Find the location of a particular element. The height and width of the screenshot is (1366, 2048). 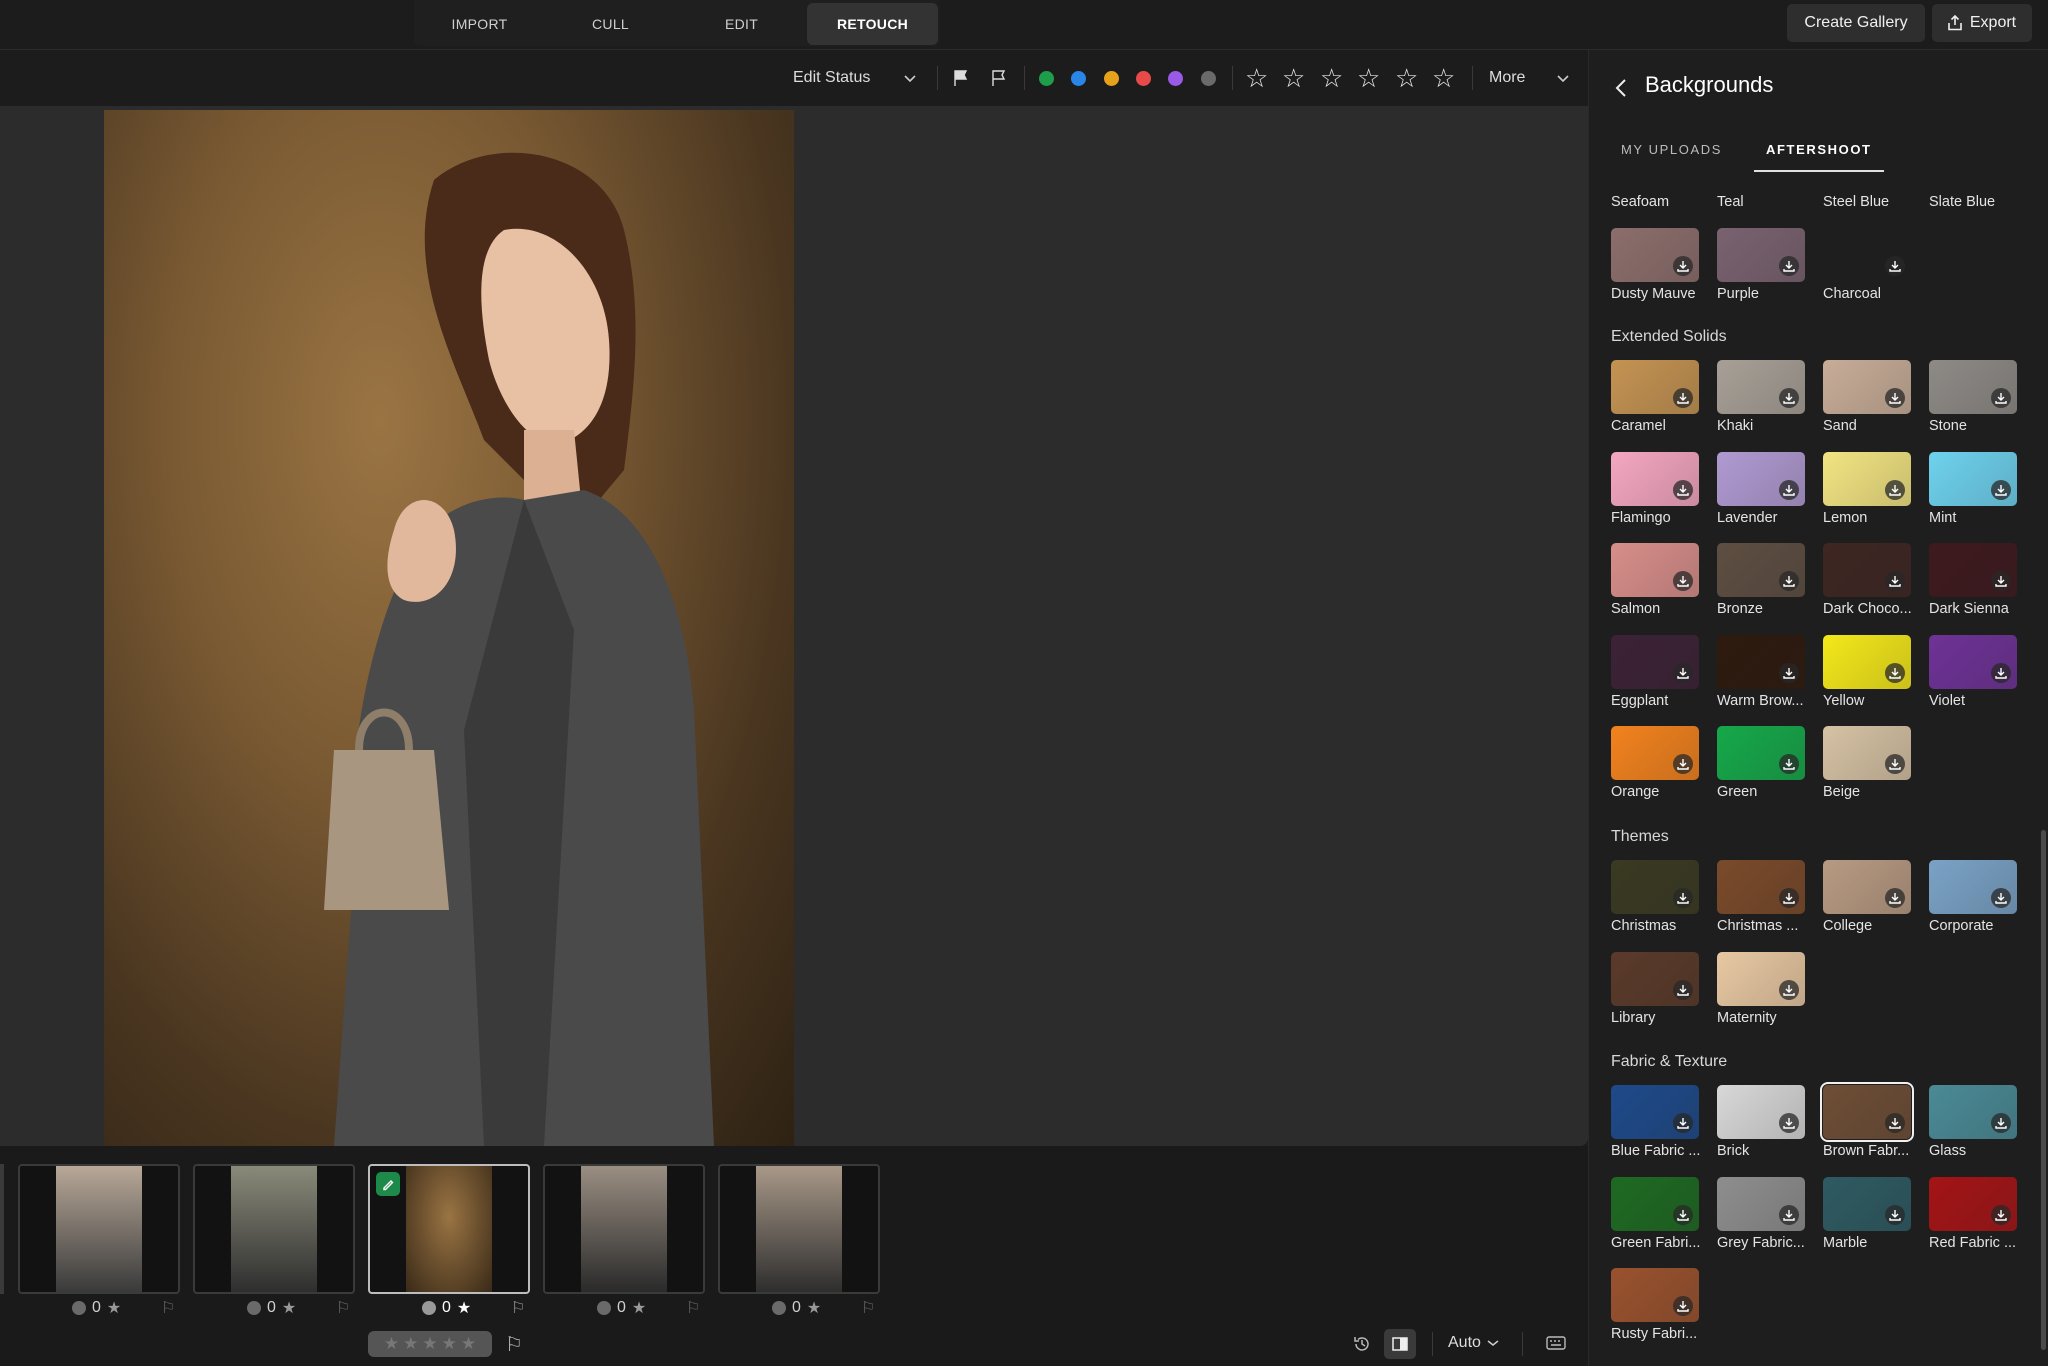

color-label-yellow is located at coordinates (1111, 78).